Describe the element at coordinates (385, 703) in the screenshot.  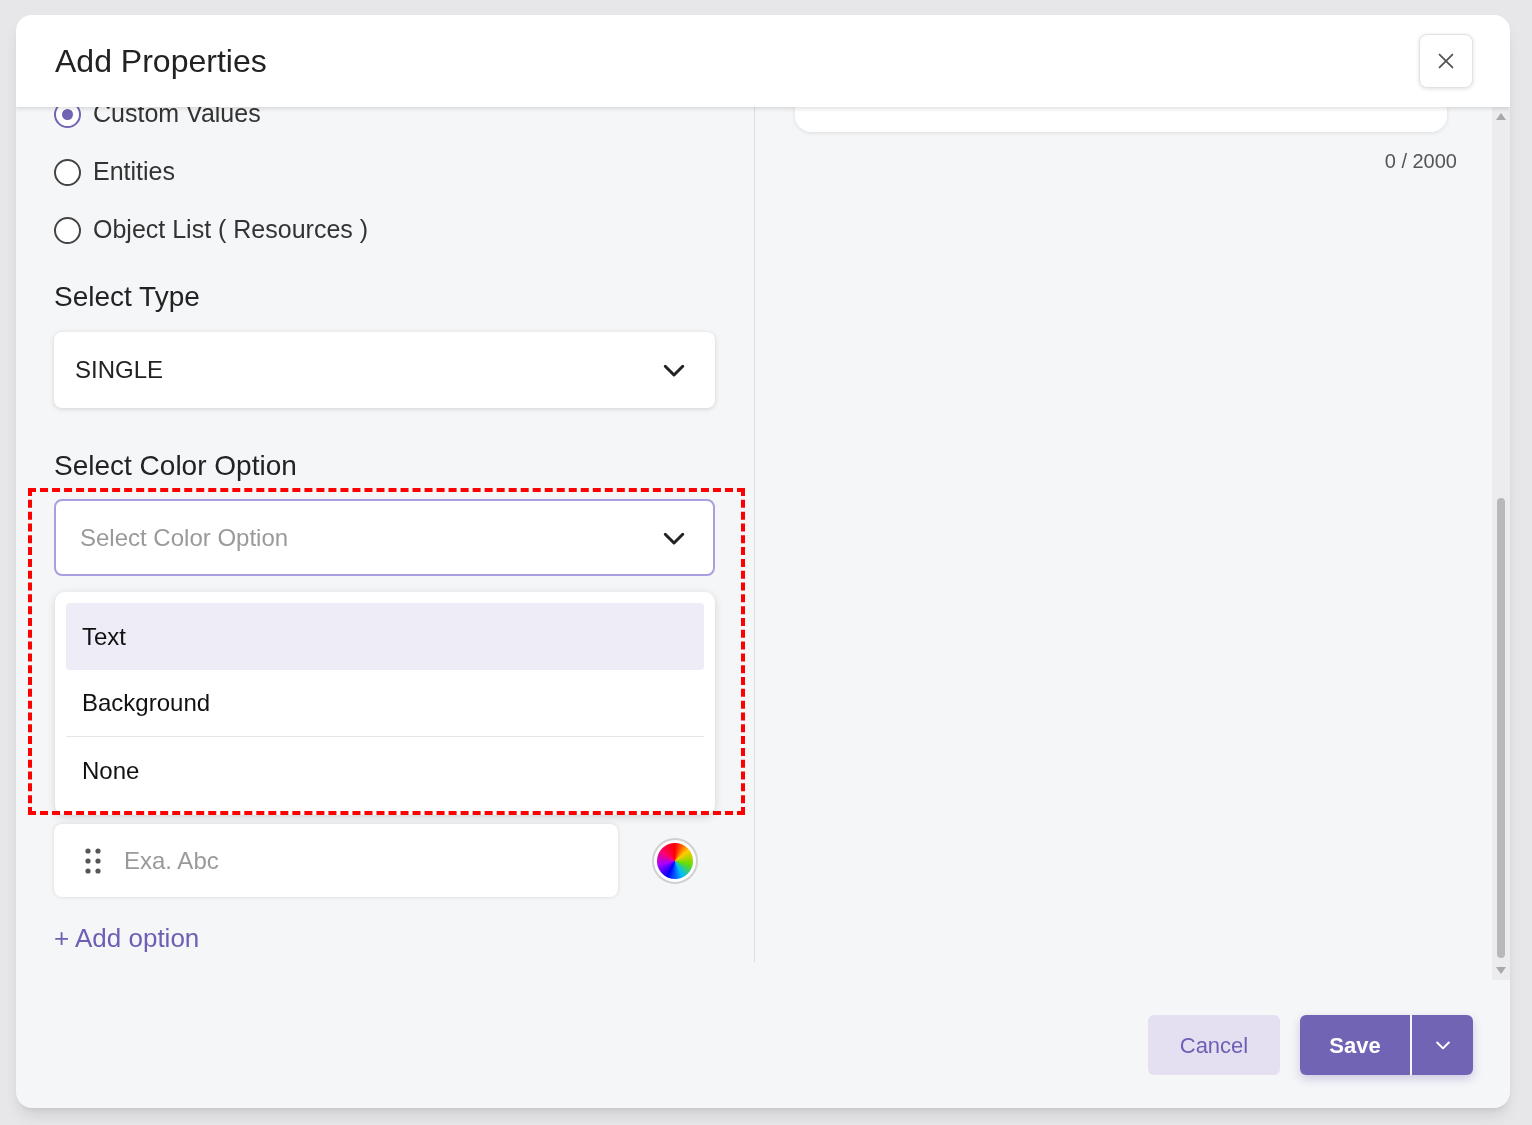
I see `menu-item: Background` at that location.